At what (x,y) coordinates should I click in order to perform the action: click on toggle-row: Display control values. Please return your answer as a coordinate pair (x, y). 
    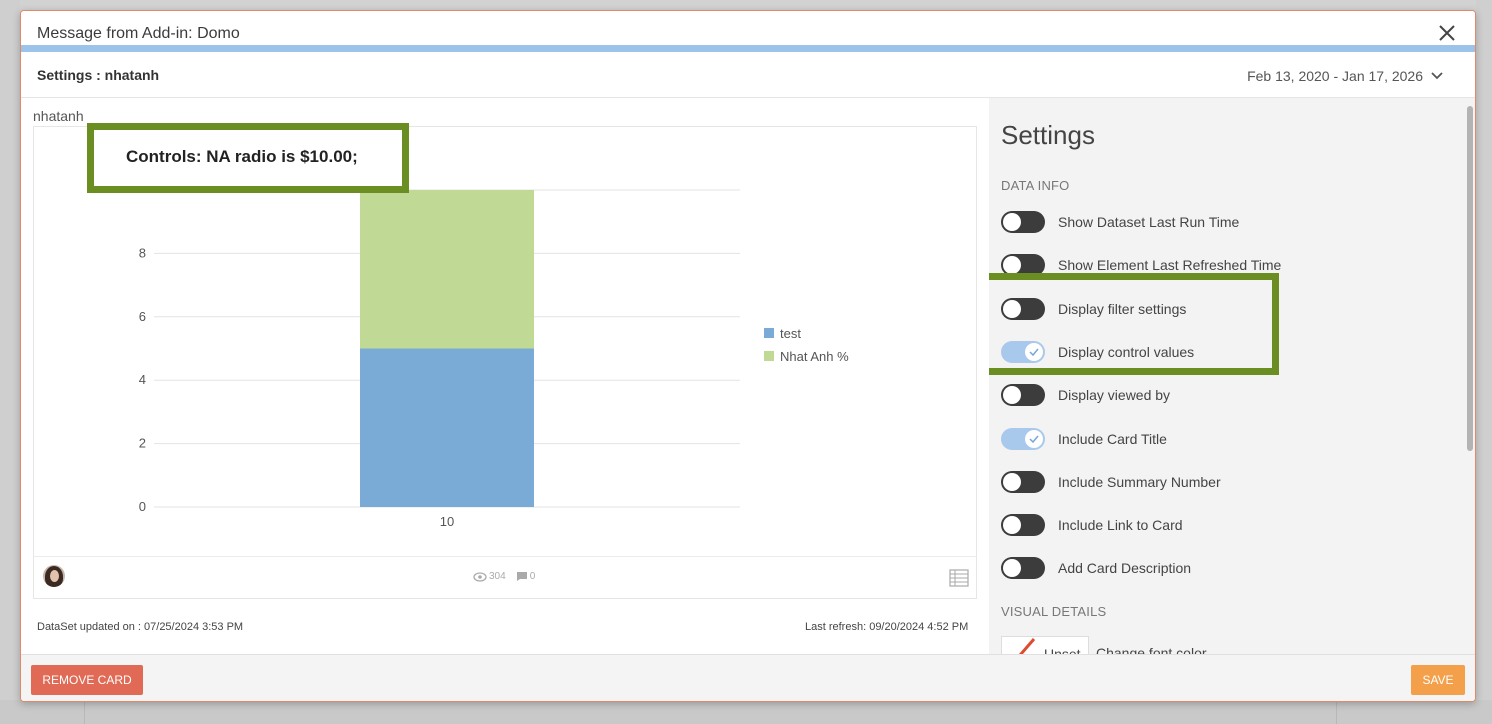
    Looking at the image, I should click on (1097, 352).